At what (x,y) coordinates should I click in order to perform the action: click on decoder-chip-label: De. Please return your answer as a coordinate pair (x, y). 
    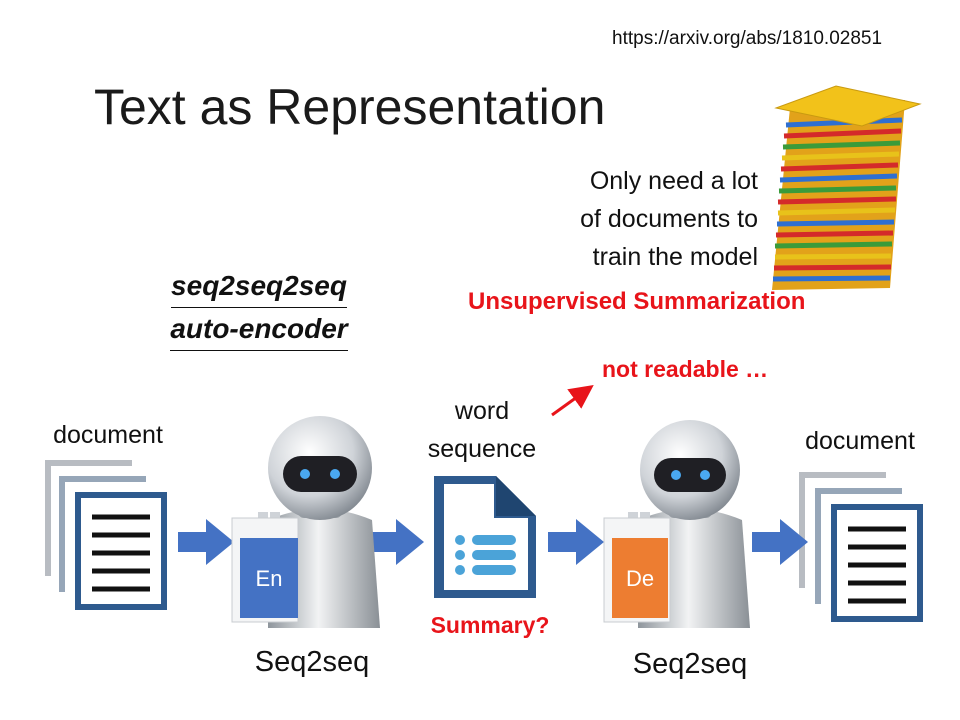
    Looking at the image, I should click on (640, 578).